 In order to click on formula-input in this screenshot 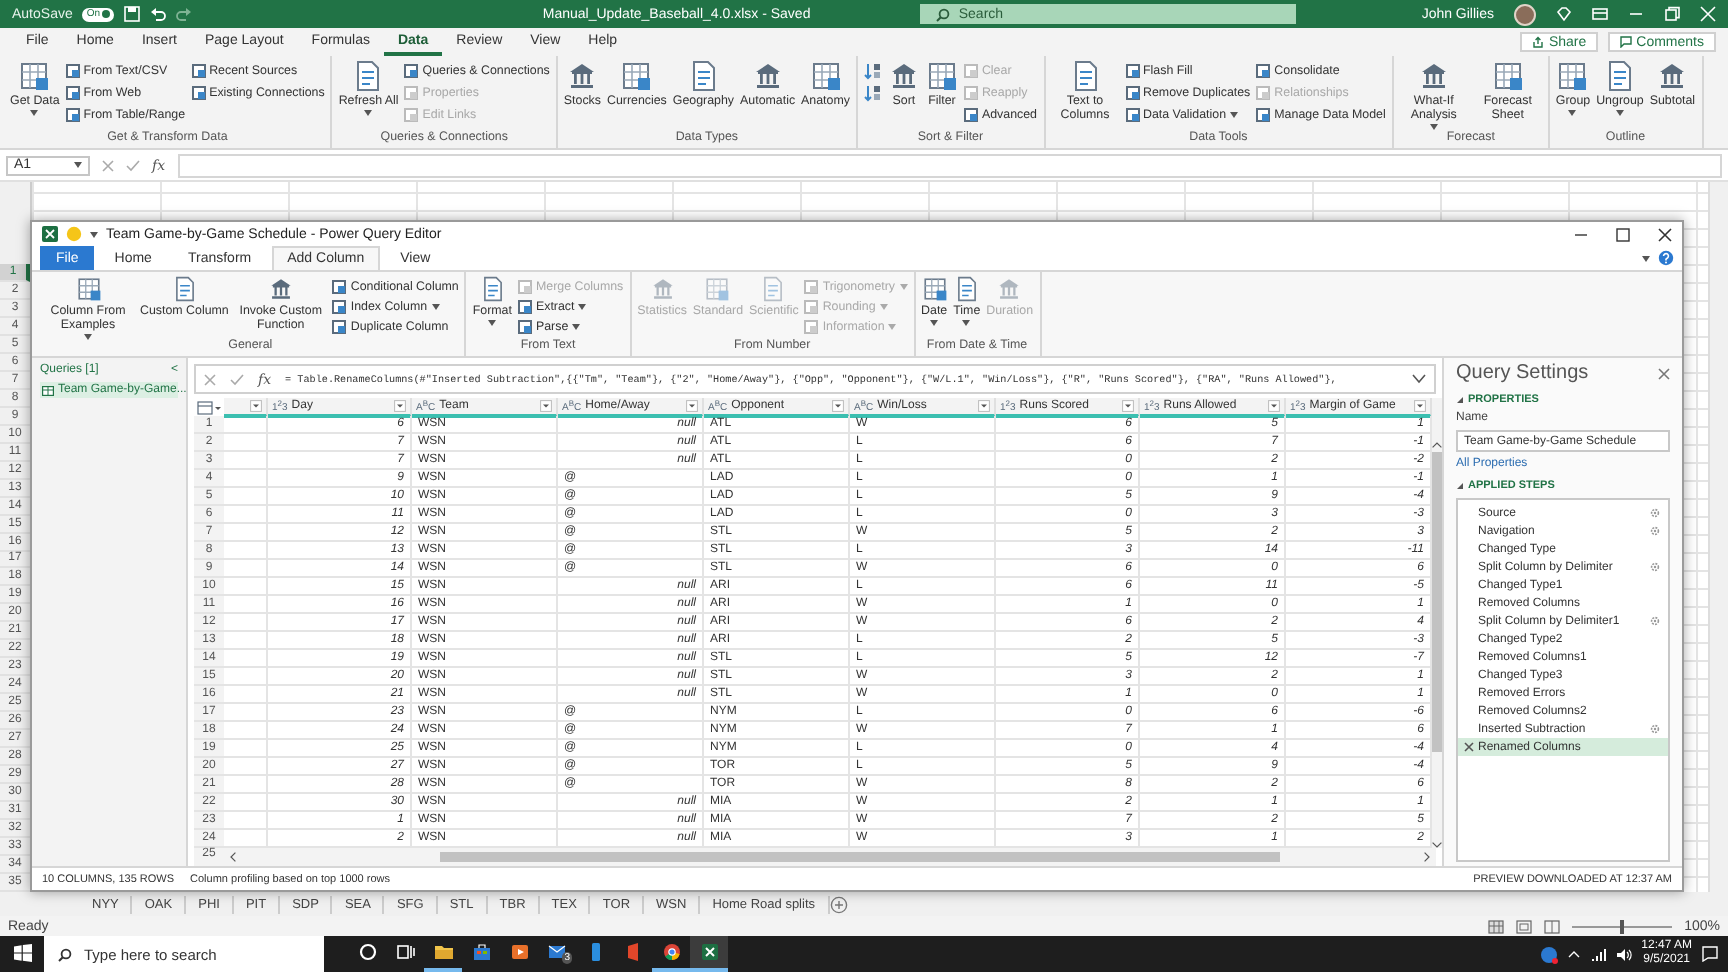, I will do `click(949, 165)`.